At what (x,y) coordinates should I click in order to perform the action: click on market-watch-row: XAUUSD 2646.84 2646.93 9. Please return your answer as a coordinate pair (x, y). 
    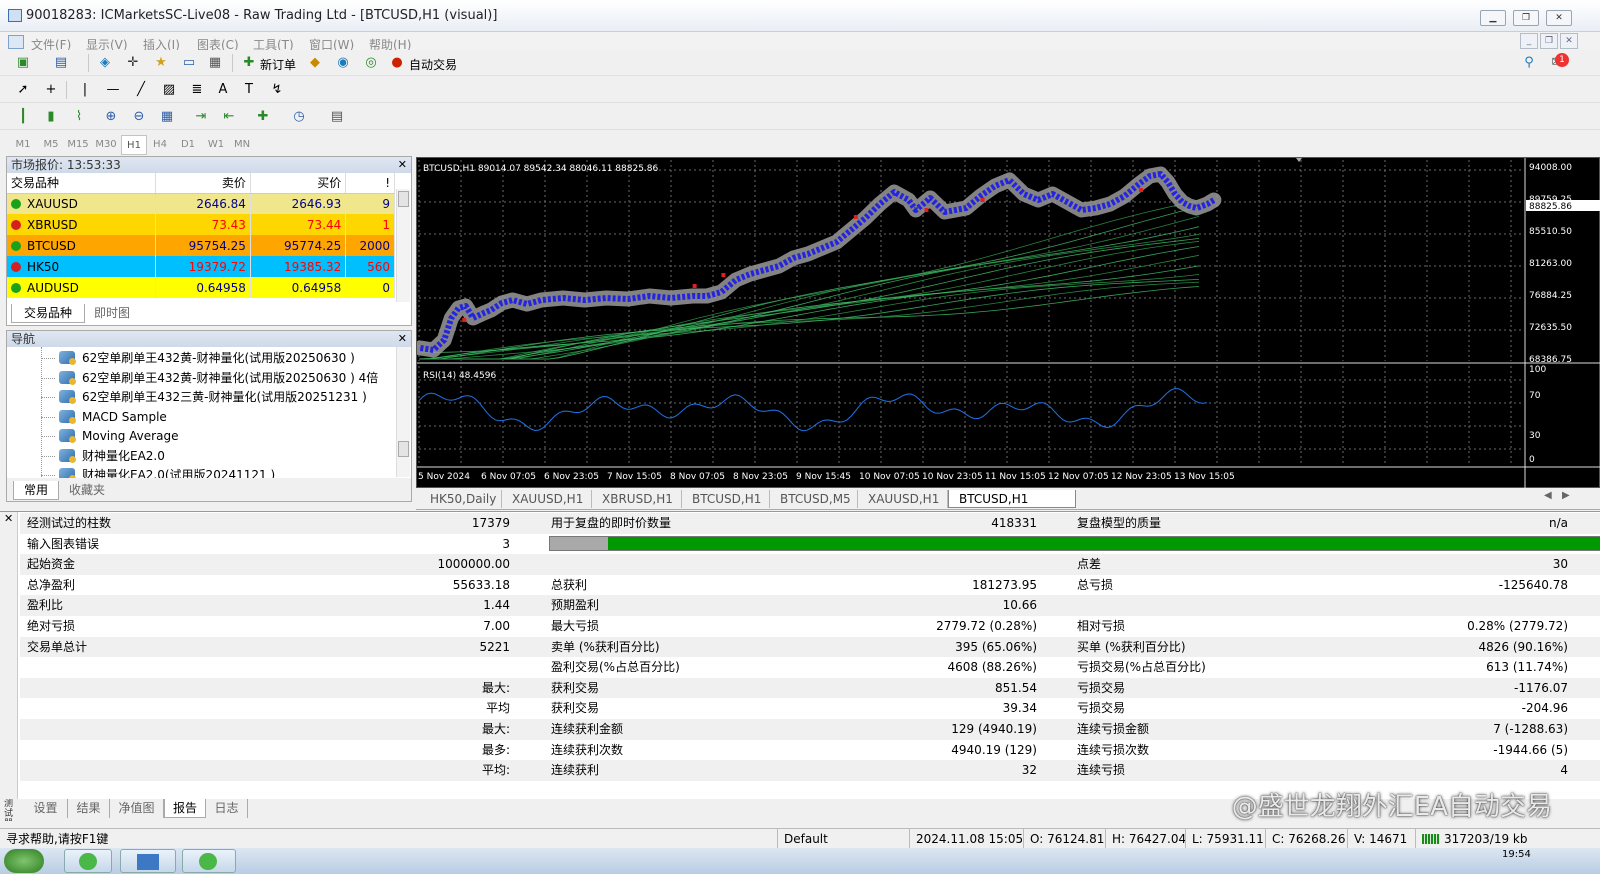
    Looking at the image, I should click on (201, 203).